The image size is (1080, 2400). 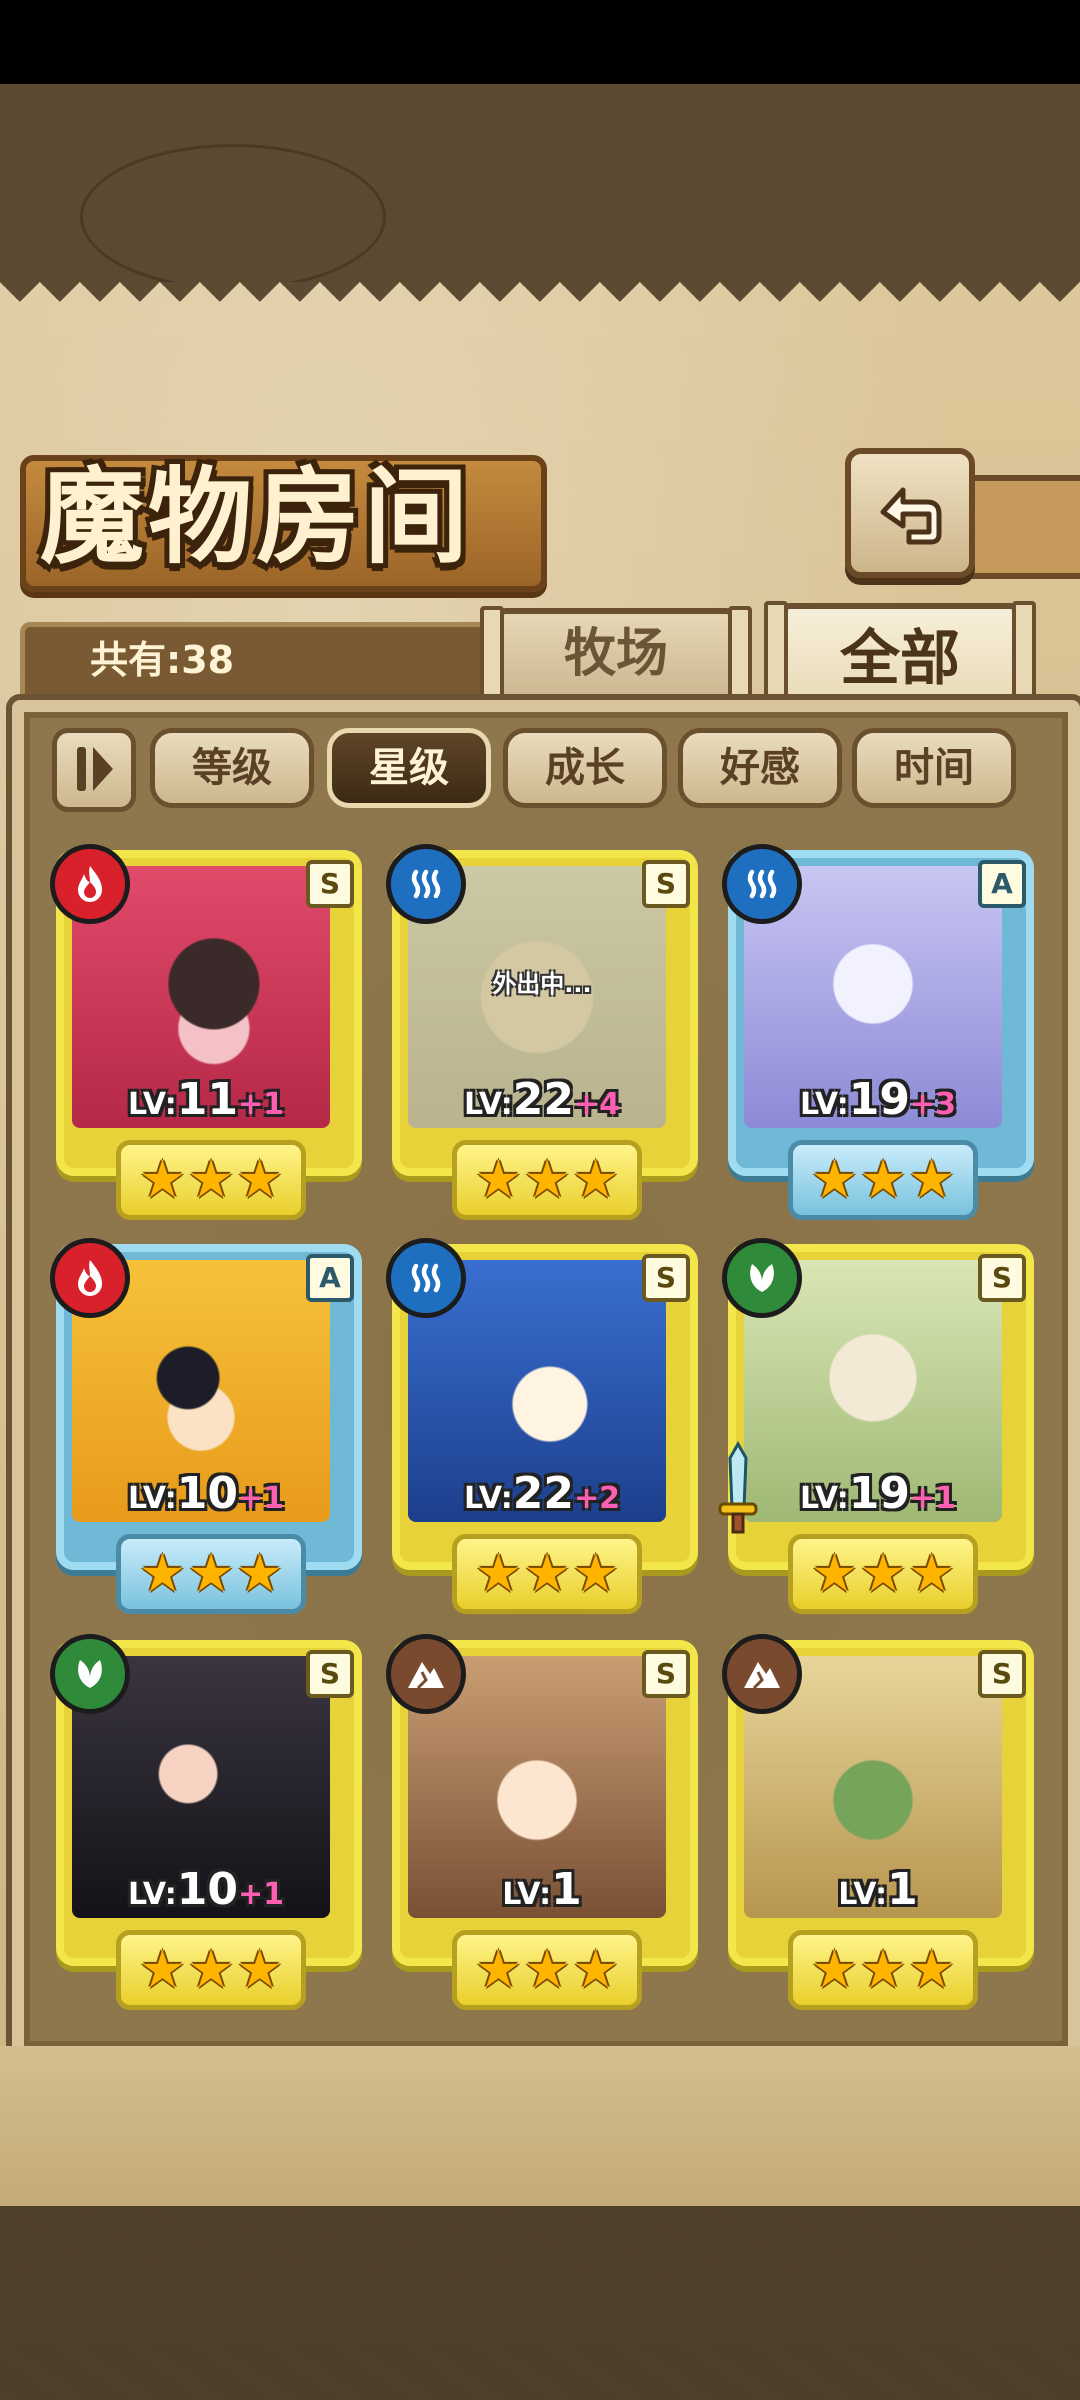 What do you see at coordinates (1002, 884) in the screenshot?
I see `tier-badge: A` at bounding box center [1002, 884].